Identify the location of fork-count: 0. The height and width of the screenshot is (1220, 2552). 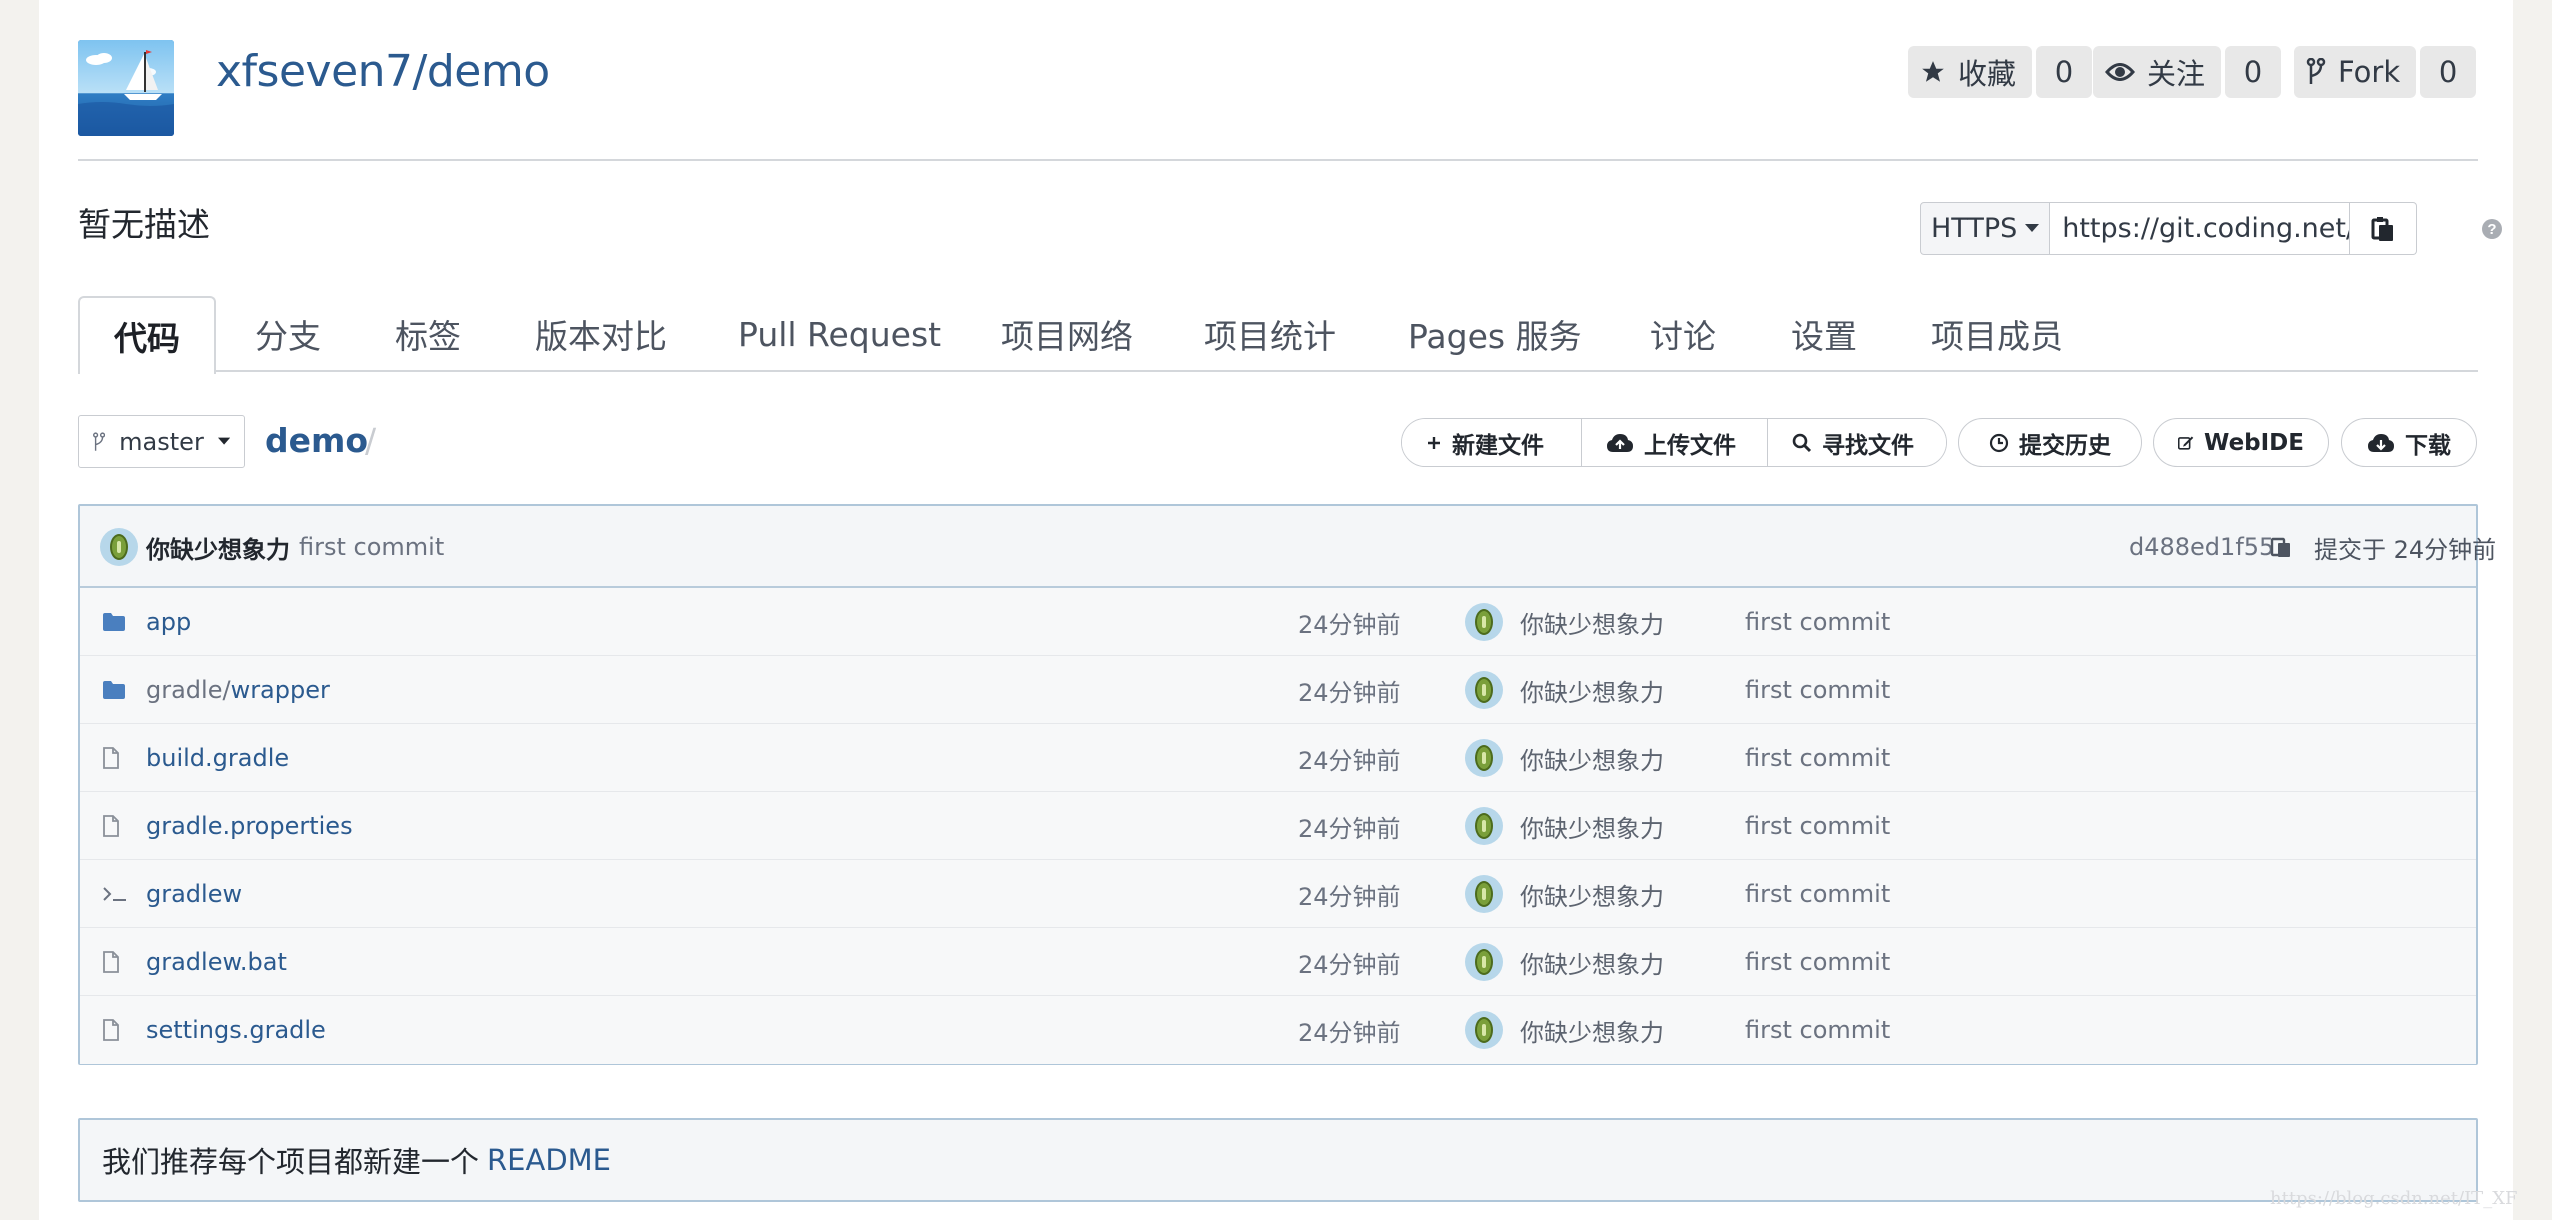
(2448, 72).